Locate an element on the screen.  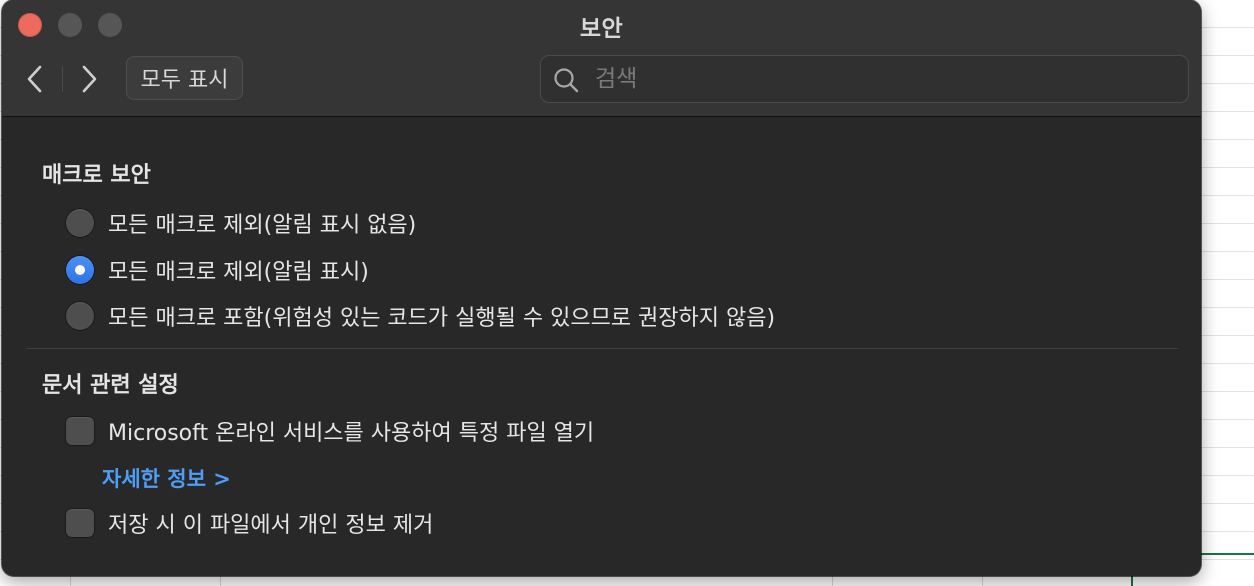
back-button is located at coordinates (35, 79).